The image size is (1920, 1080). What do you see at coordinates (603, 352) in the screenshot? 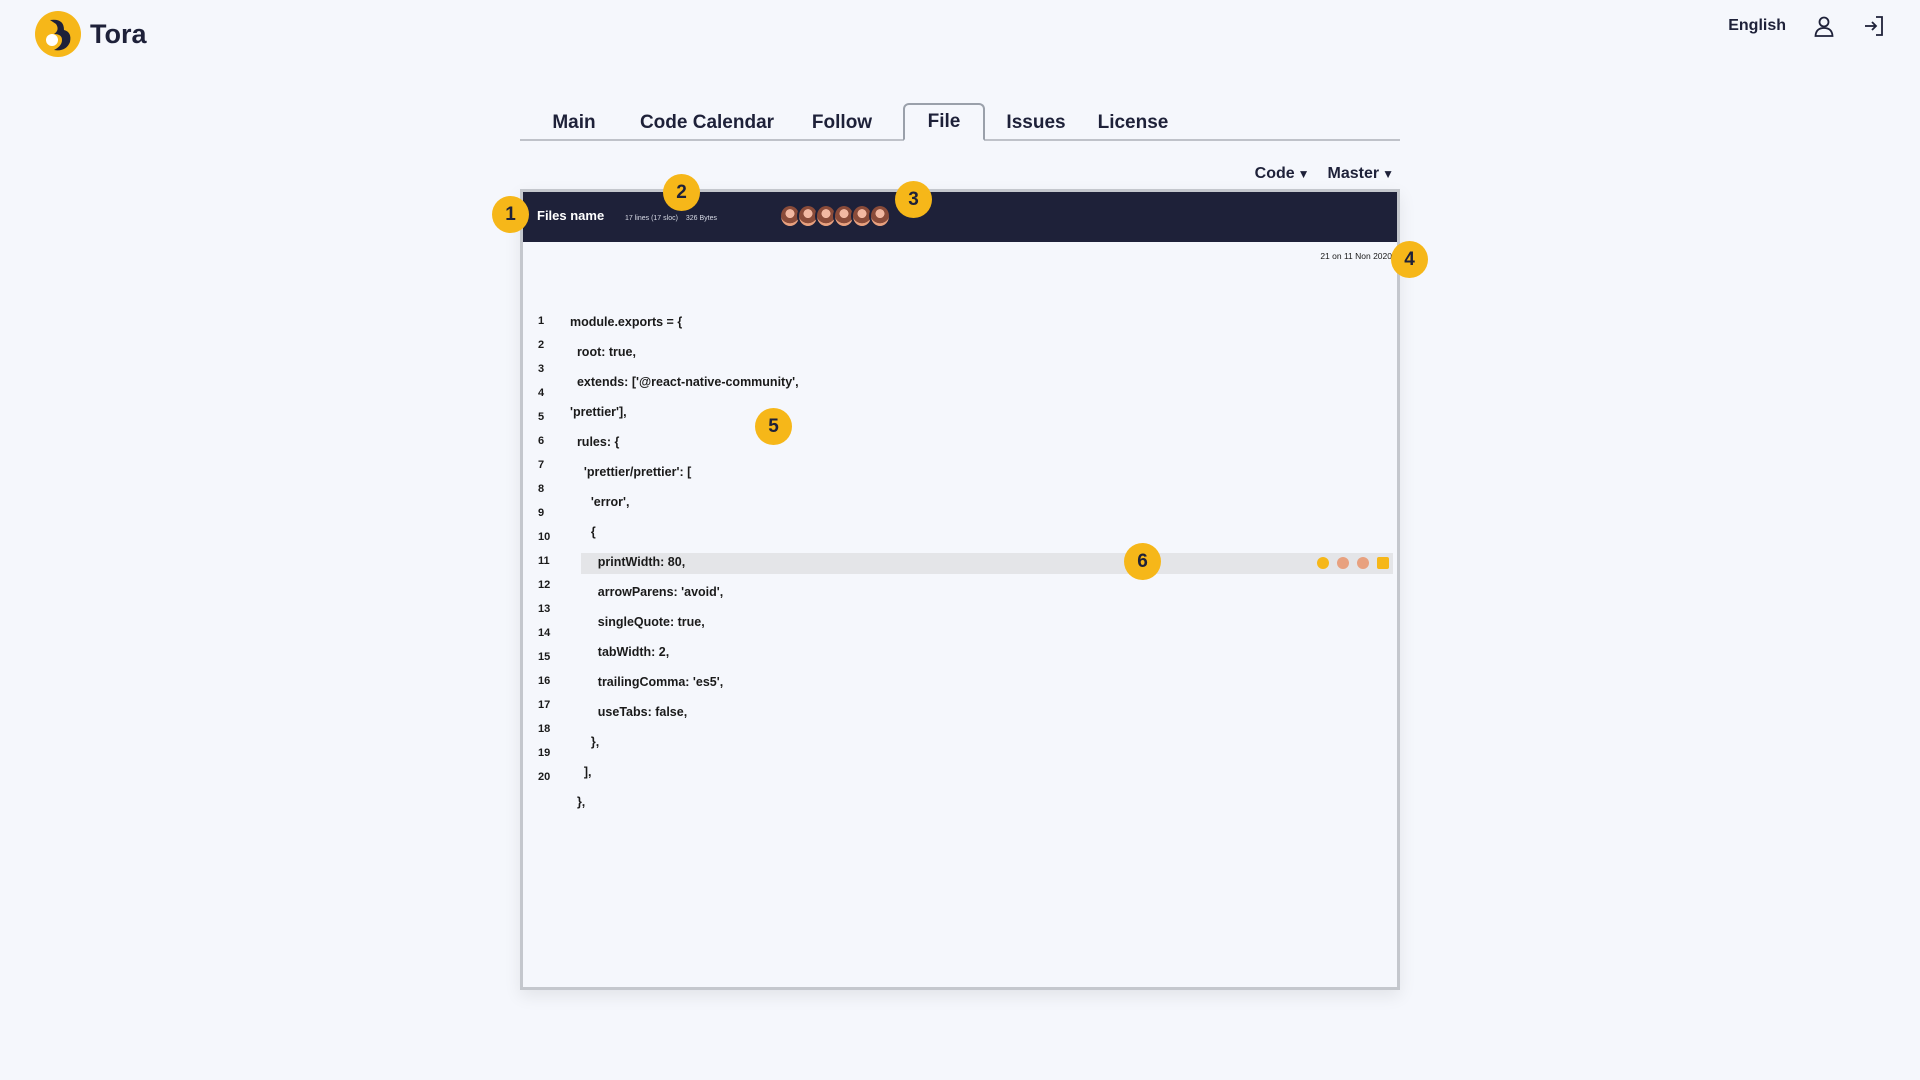
I see `code-line: root: true,` at bounding box center [603, 352].